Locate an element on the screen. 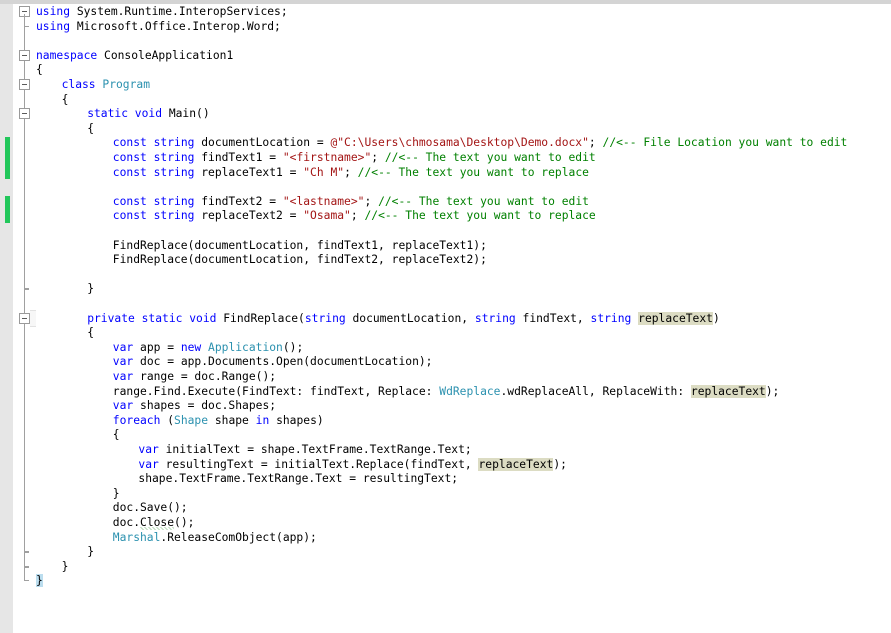 The height and width of the screenshot is (633, 891). code-line: doc.Close(); is located at coordinates (153, 523).